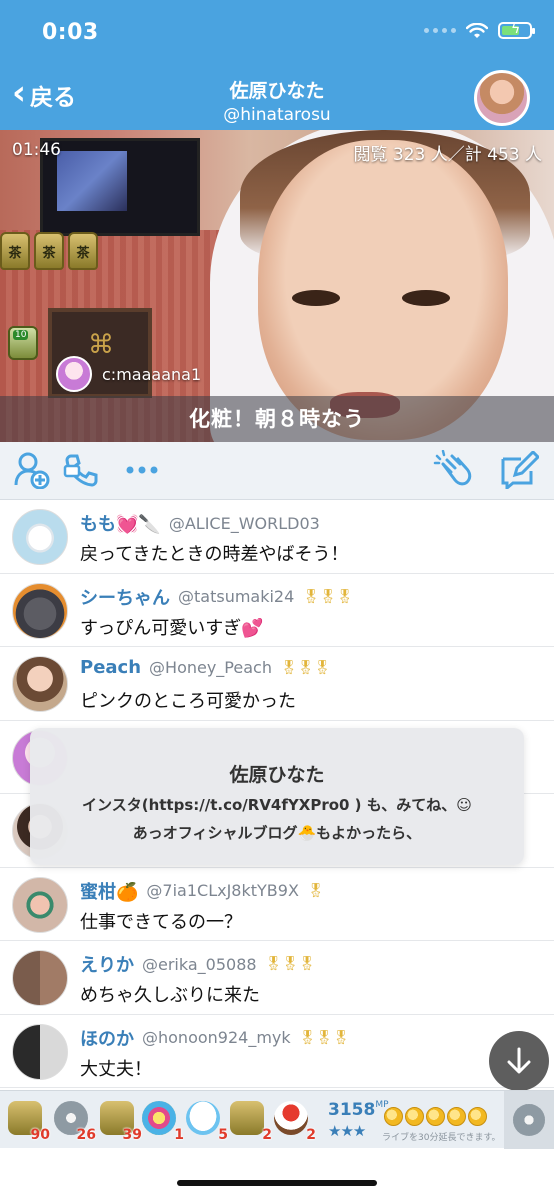 Image resolution: width=554 pixels, height=1200 pixels. I want to click on comment-handle: @ALICE_WORLD03, so click(244, 523).